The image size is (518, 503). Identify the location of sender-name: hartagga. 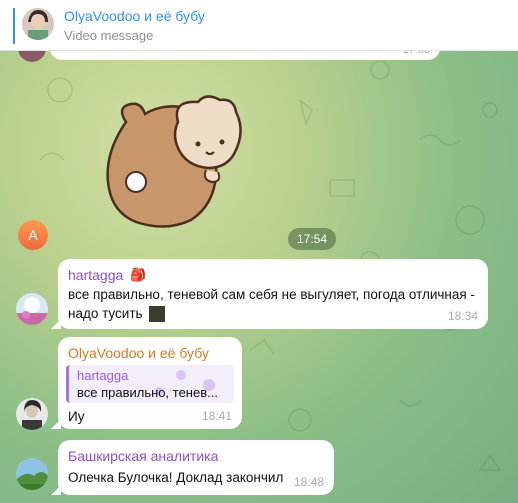
(95, 275).